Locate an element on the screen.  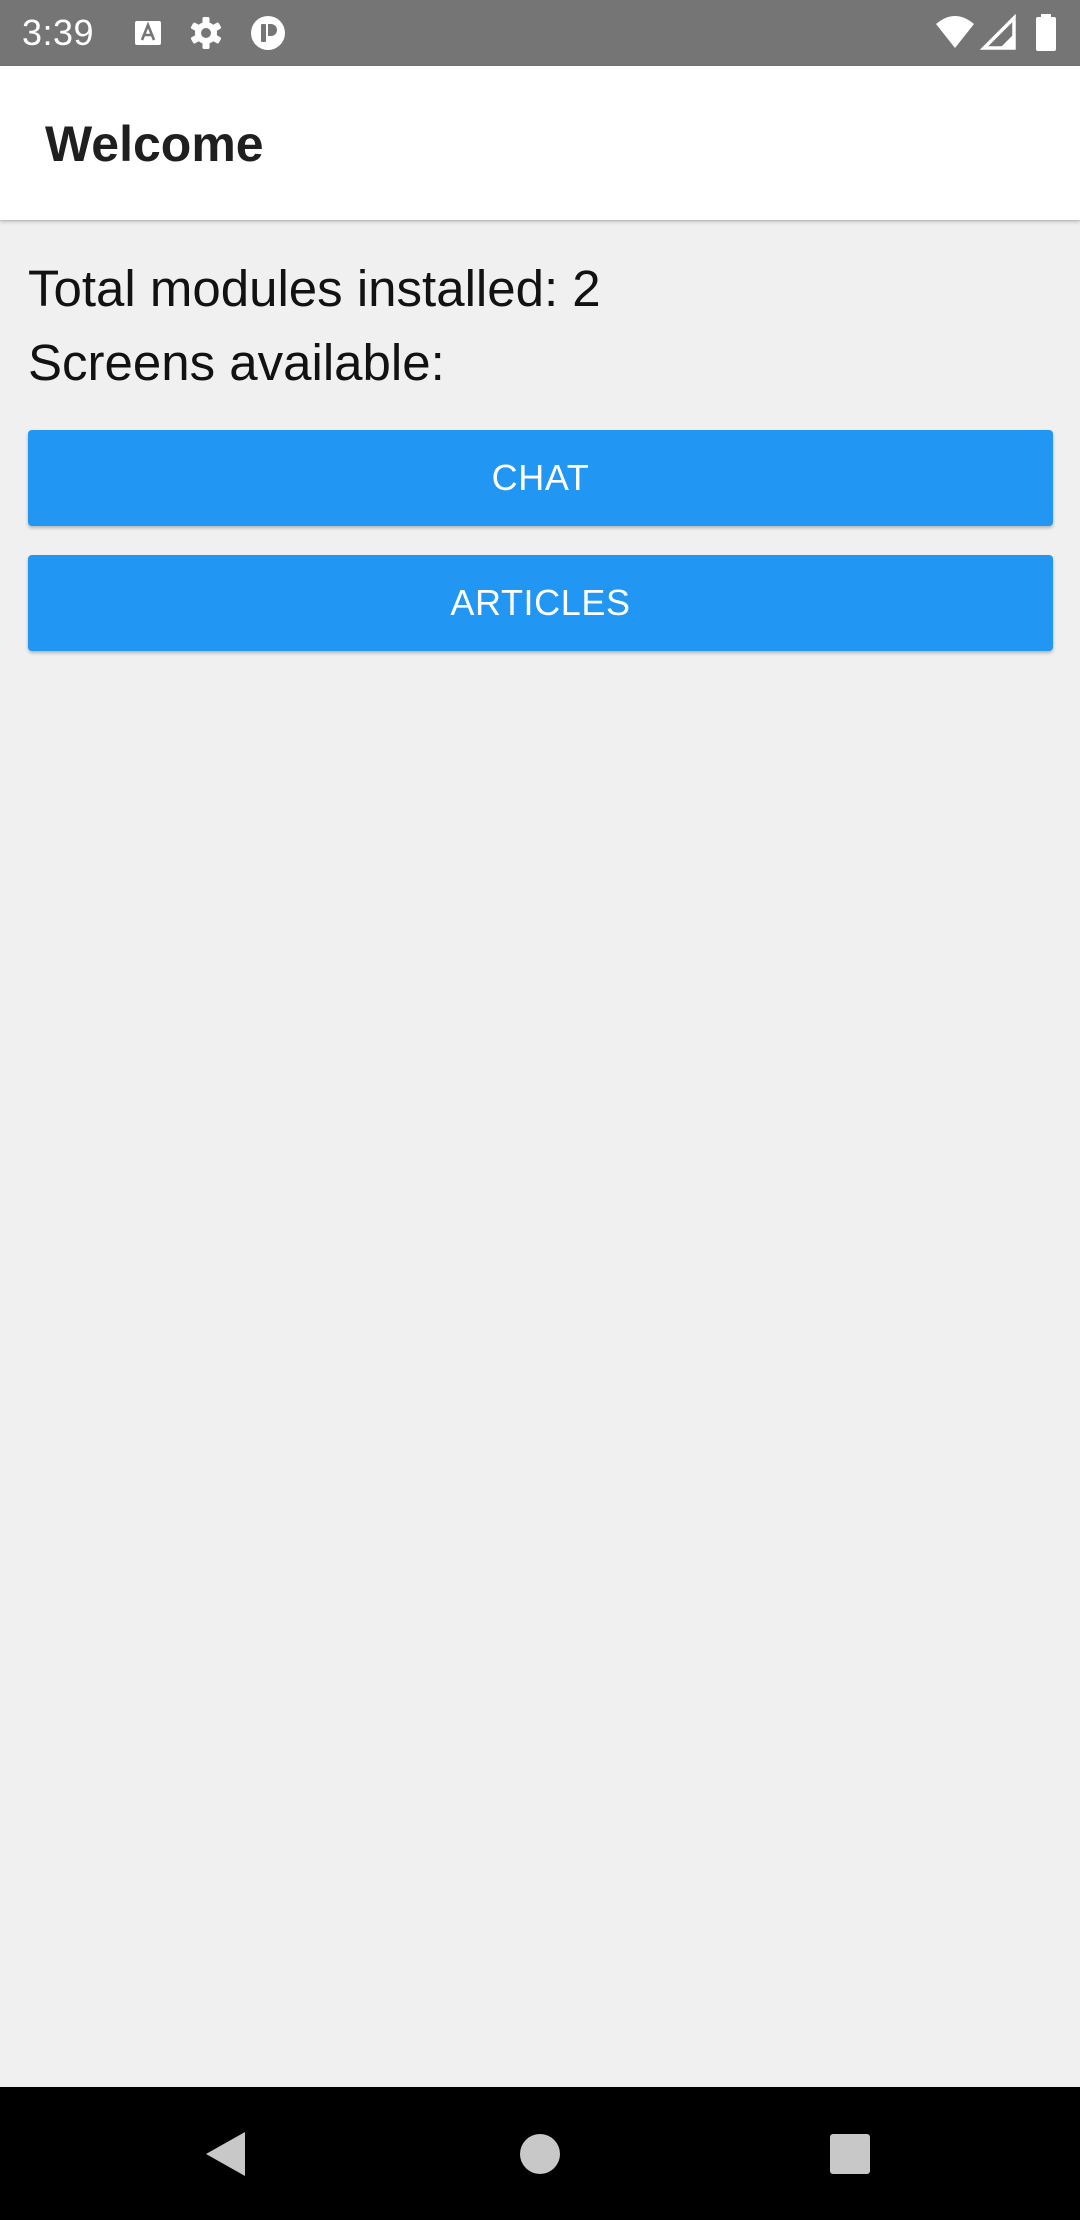
recents-icon is located at coordinates (850, 2154).